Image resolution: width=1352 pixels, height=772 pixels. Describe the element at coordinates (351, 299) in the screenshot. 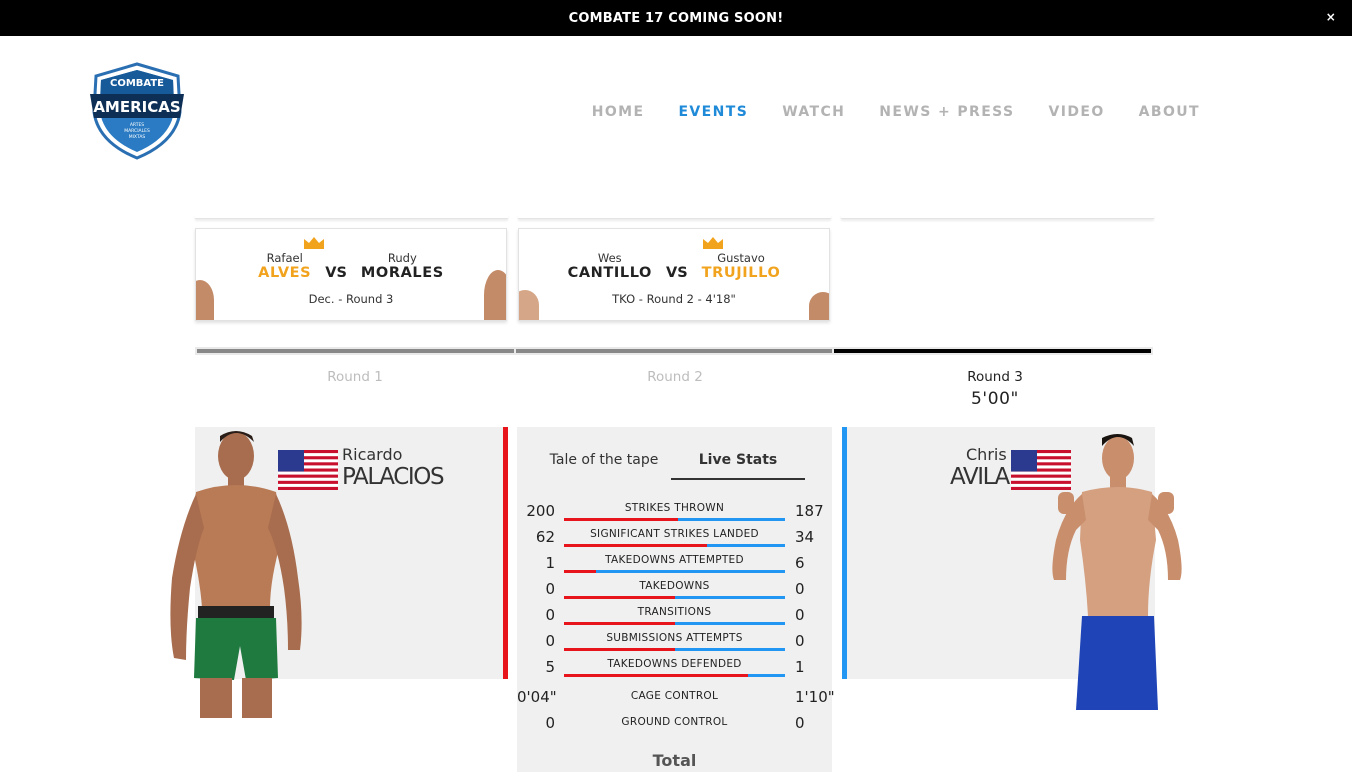

I see `fight-result: Dec. - Round 3` at that location.